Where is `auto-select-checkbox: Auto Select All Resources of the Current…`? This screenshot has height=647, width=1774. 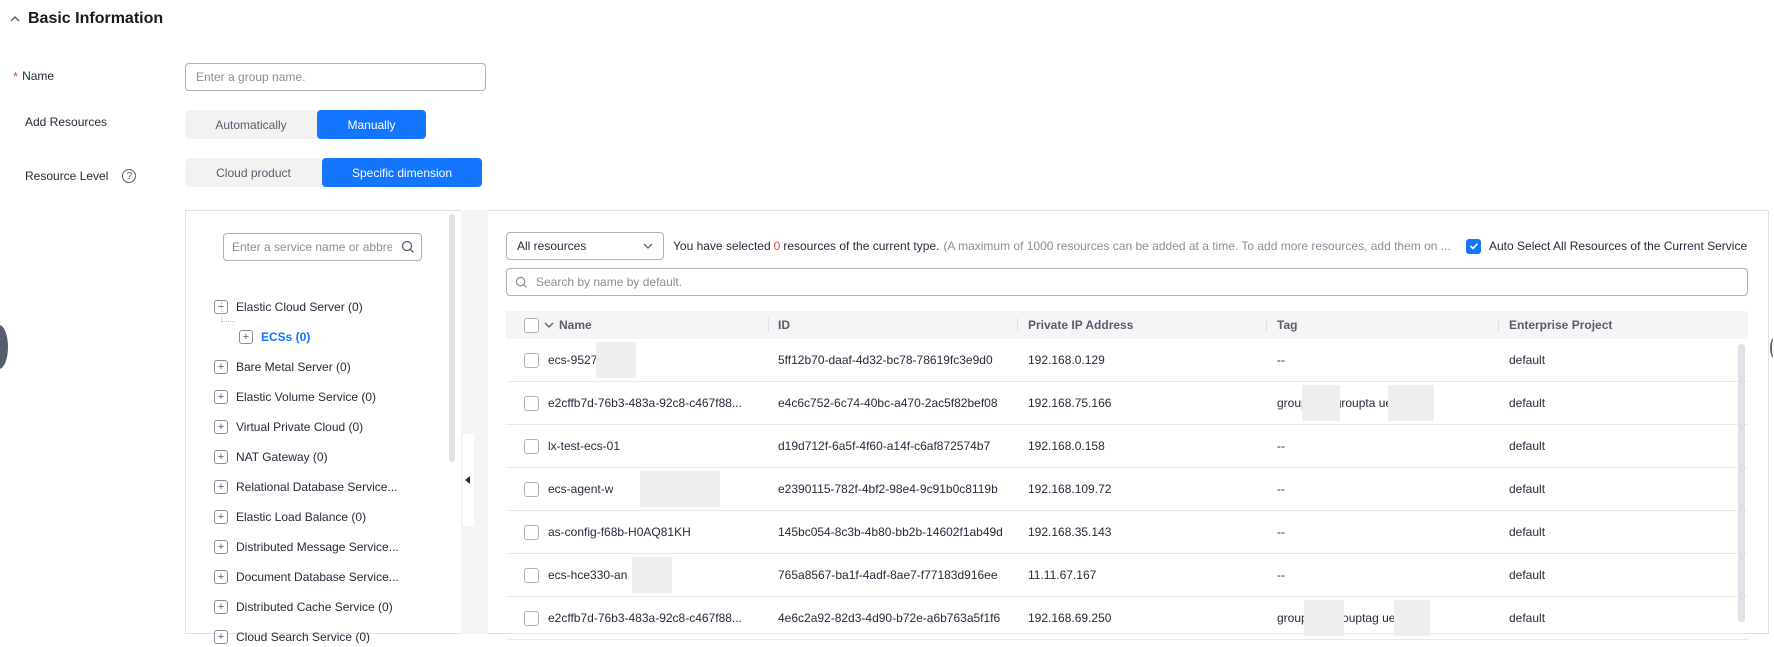 auto-select-checkbox: Auto Select All Resources of the Current… is located at coordinates (1606, 246).